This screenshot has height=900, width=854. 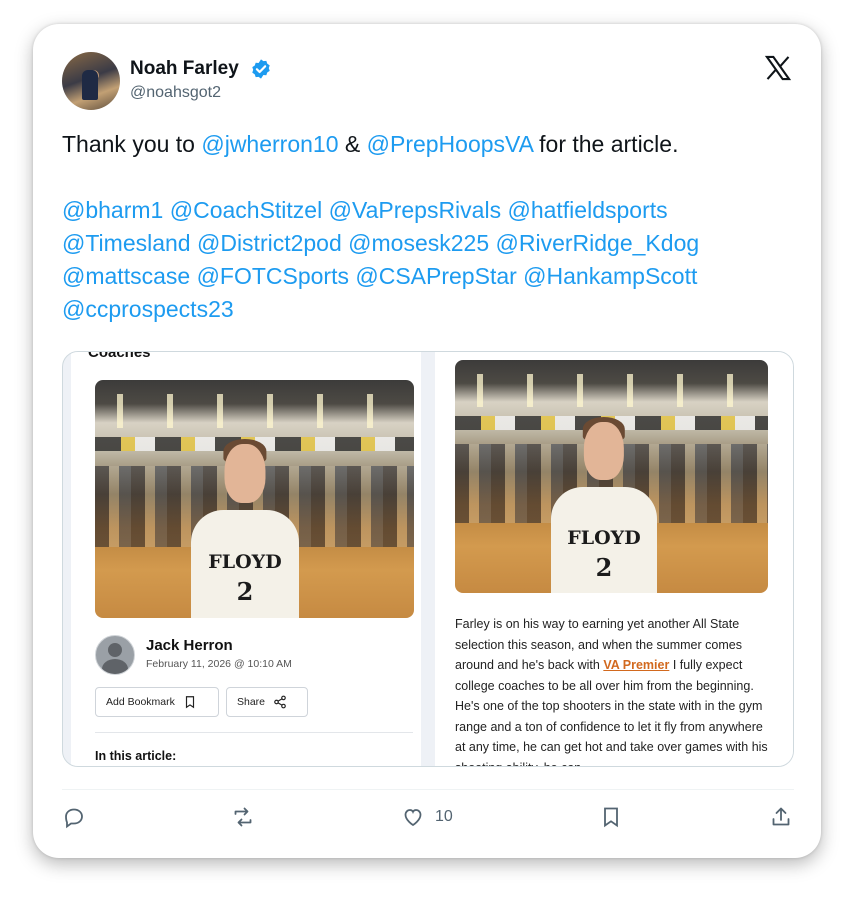 I want to click on like-button: 10, so click(x=427, y=817).